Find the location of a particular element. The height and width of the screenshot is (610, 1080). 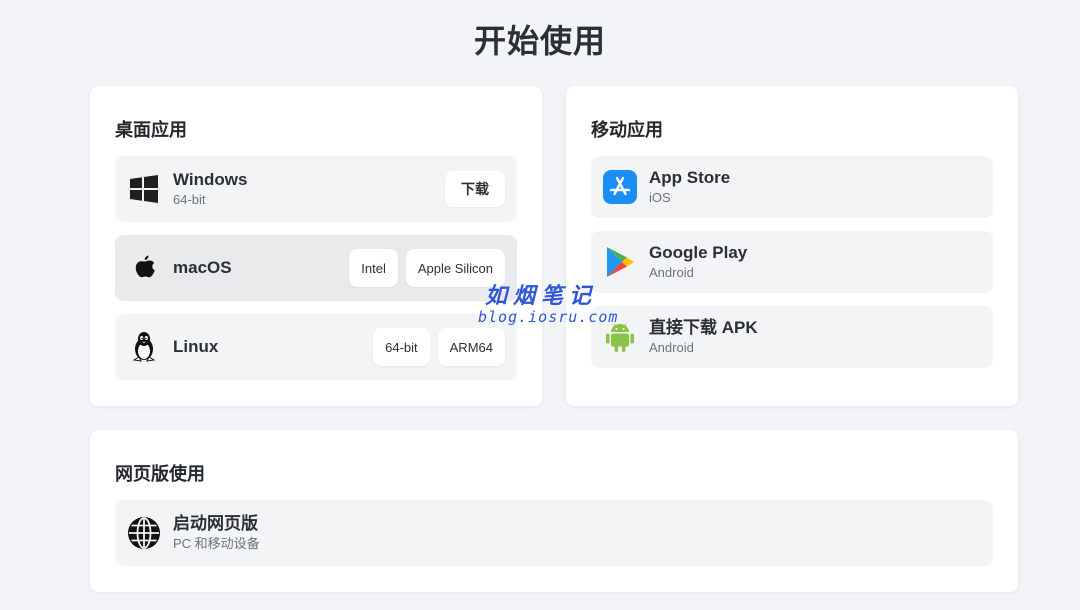

app-store-sub: iOS is located at coordinates (660, 197).